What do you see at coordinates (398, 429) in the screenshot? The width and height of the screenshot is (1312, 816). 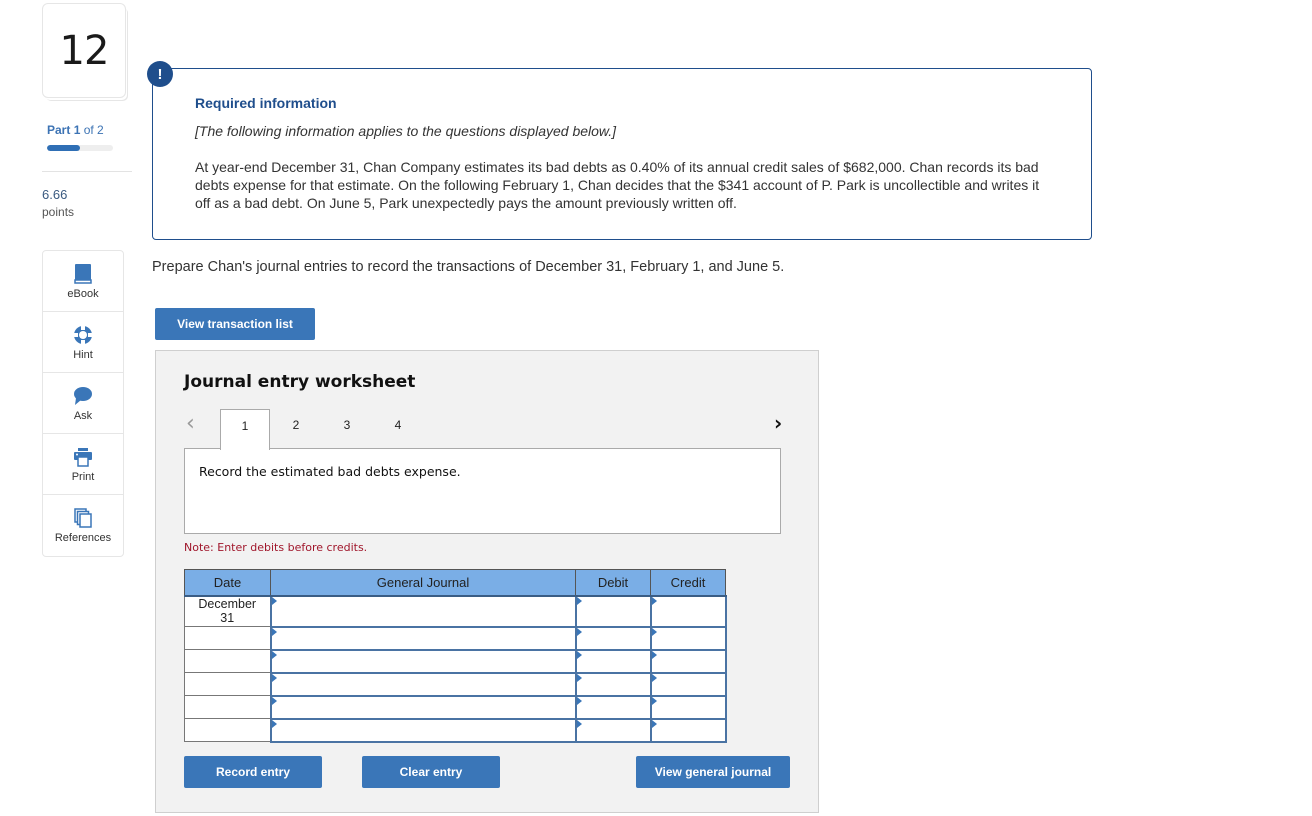 I see `tab-4: 4` at bounding box center [398, 429].